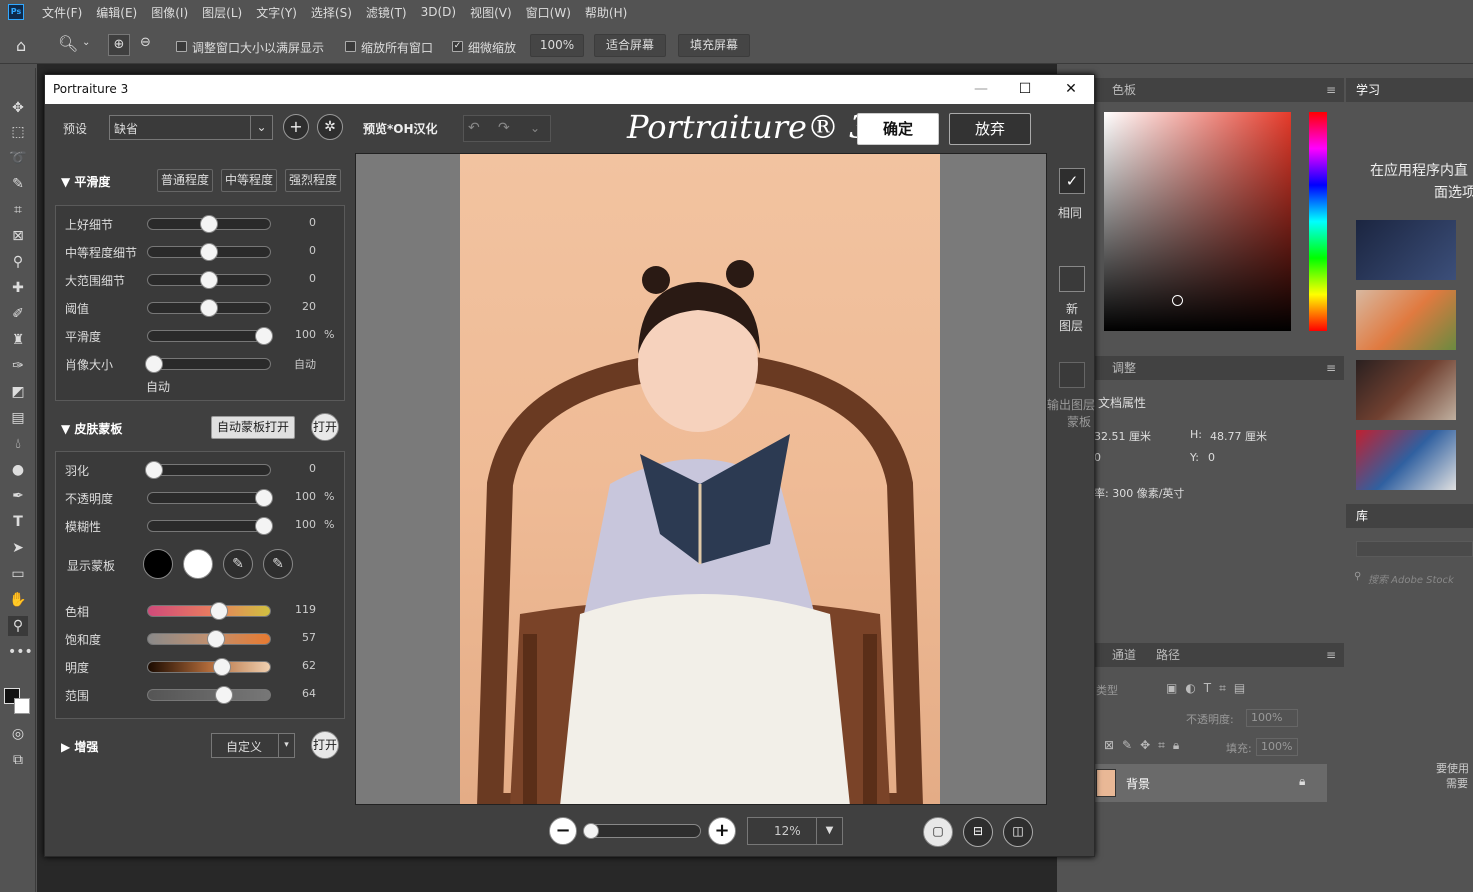 This screenshot has width=1473, height=892. I want to click on tab-paths: 路径, so click(1168, 655).